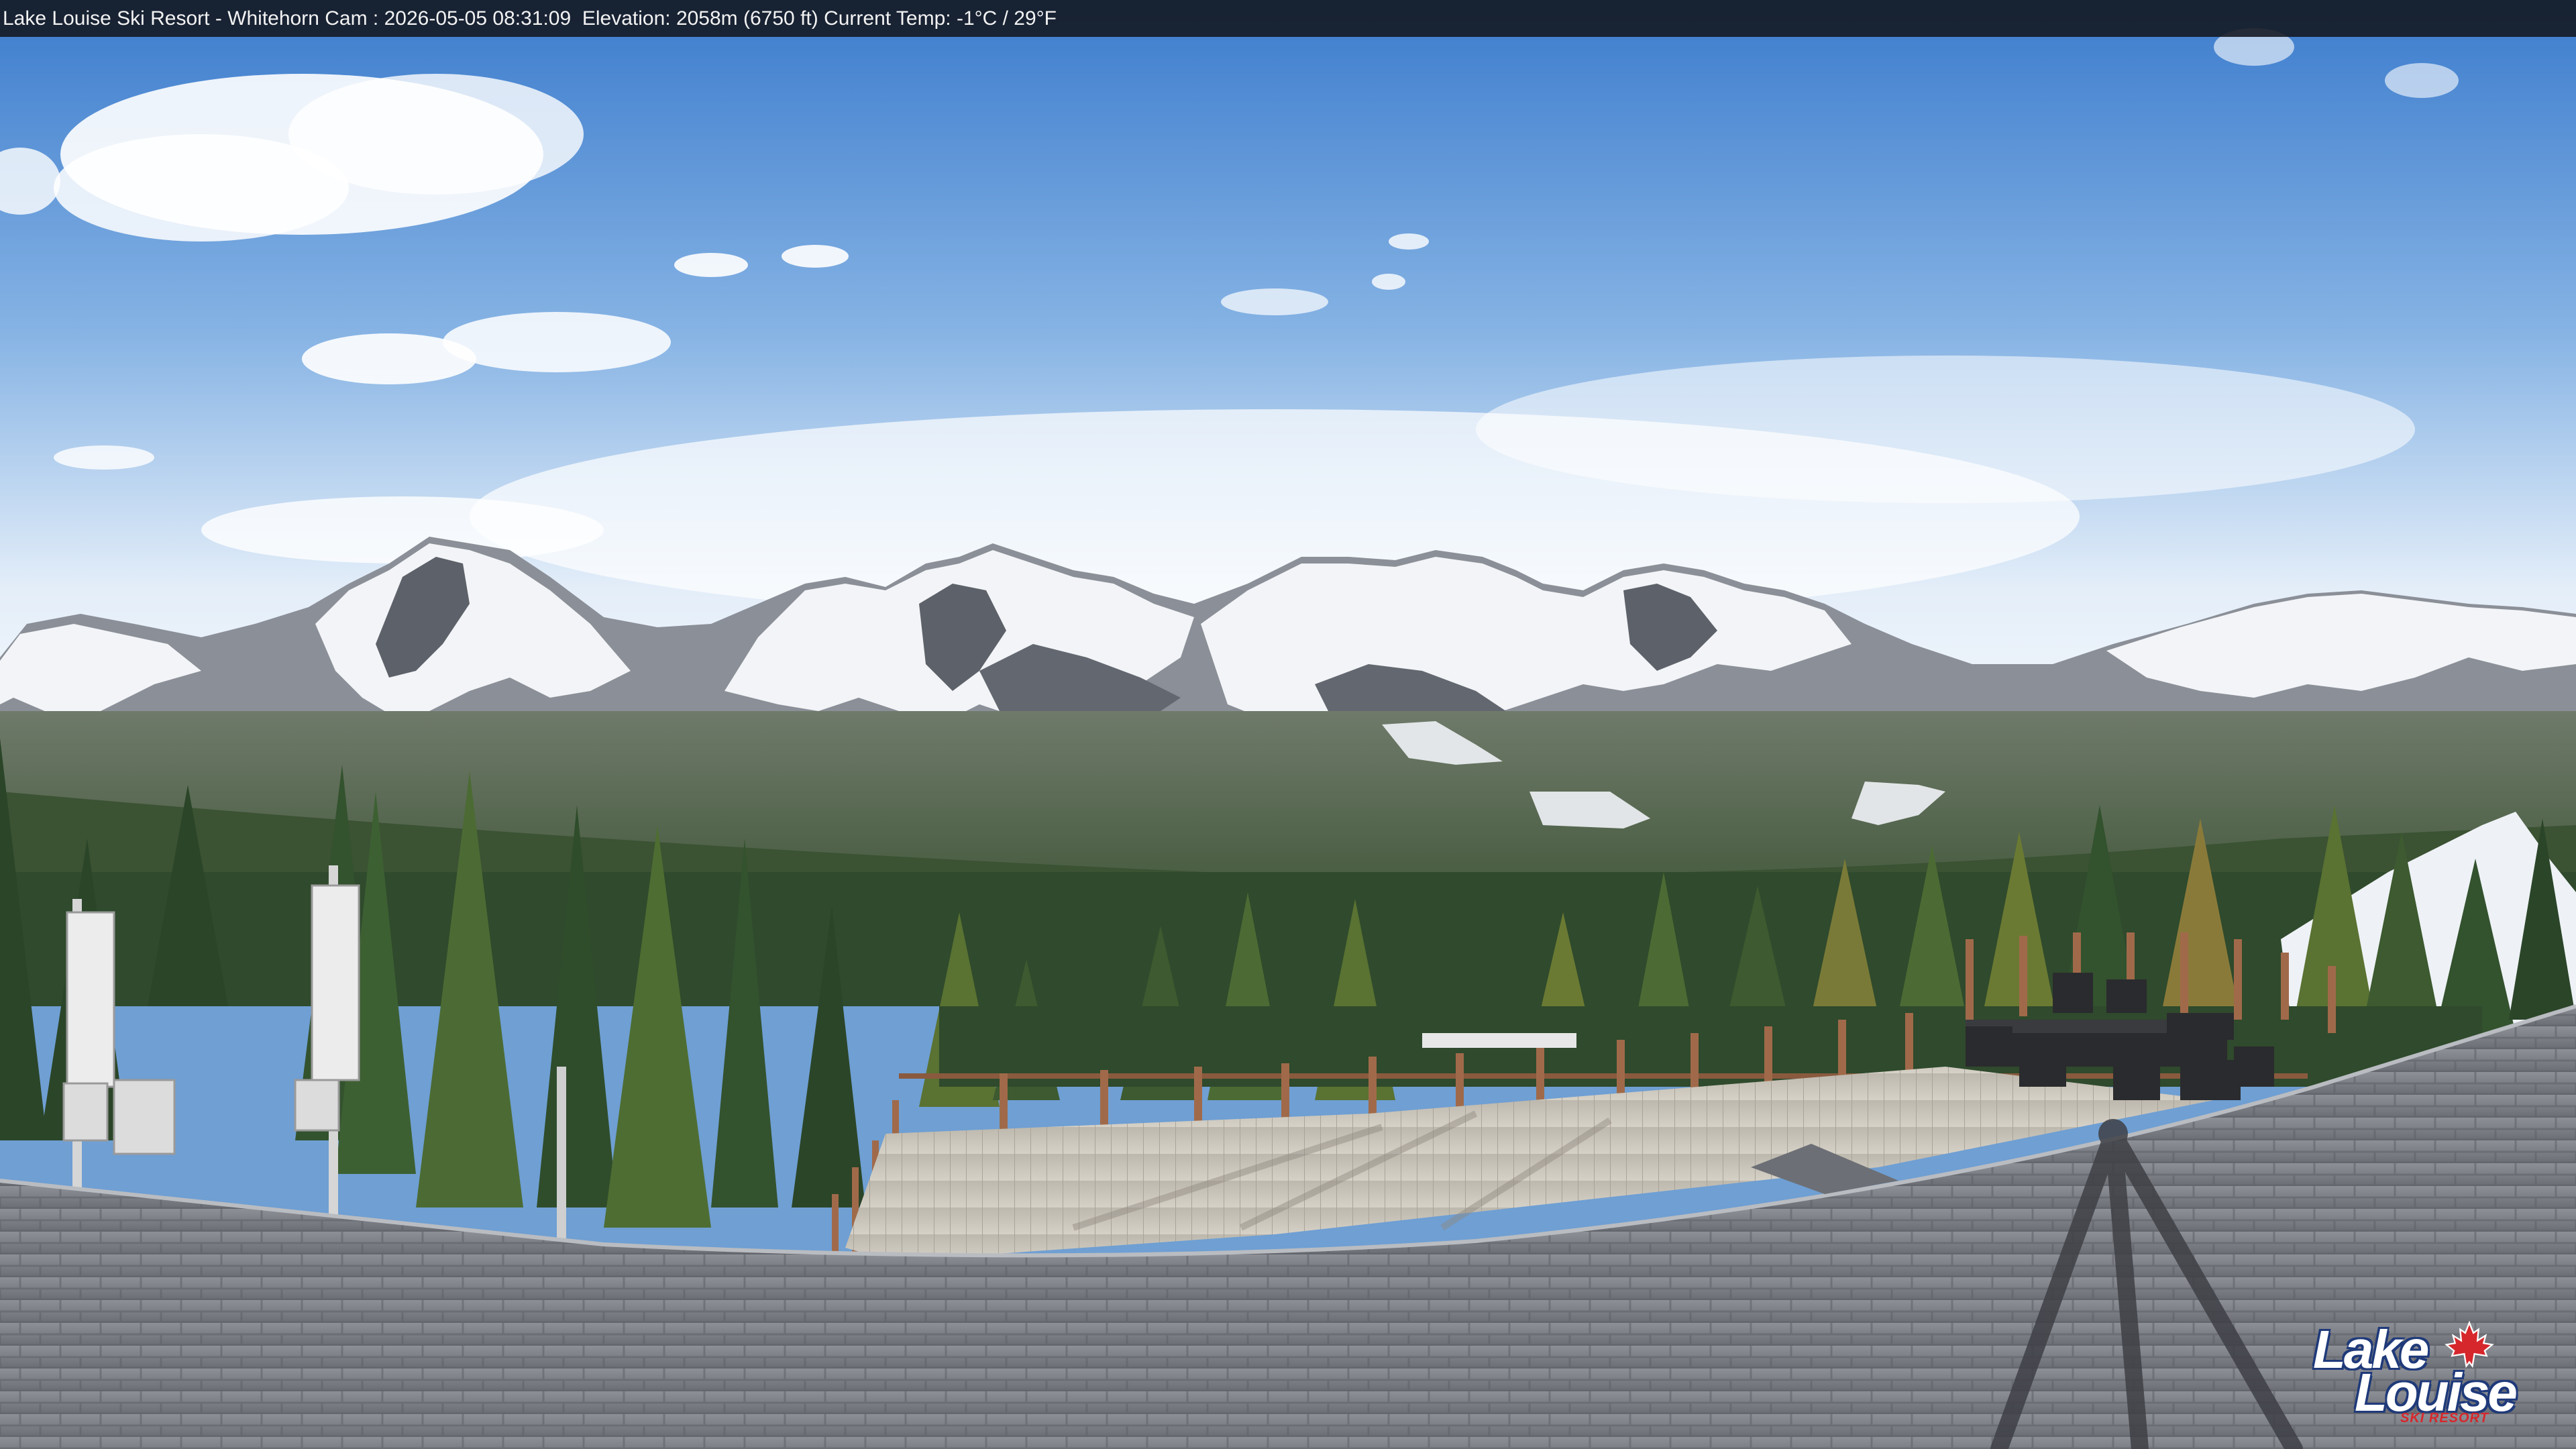  What do you see at coordinates (887, 18) in the screenshot?
I see `temp-label: Current Temp:` at bounding box center [887, 18].